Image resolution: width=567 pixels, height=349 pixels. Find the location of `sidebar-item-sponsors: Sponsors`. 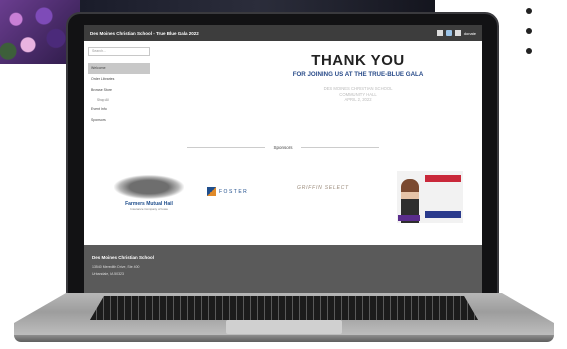

sidebar-item-sponsors: Sponsors is located at coordinates (119, 120).